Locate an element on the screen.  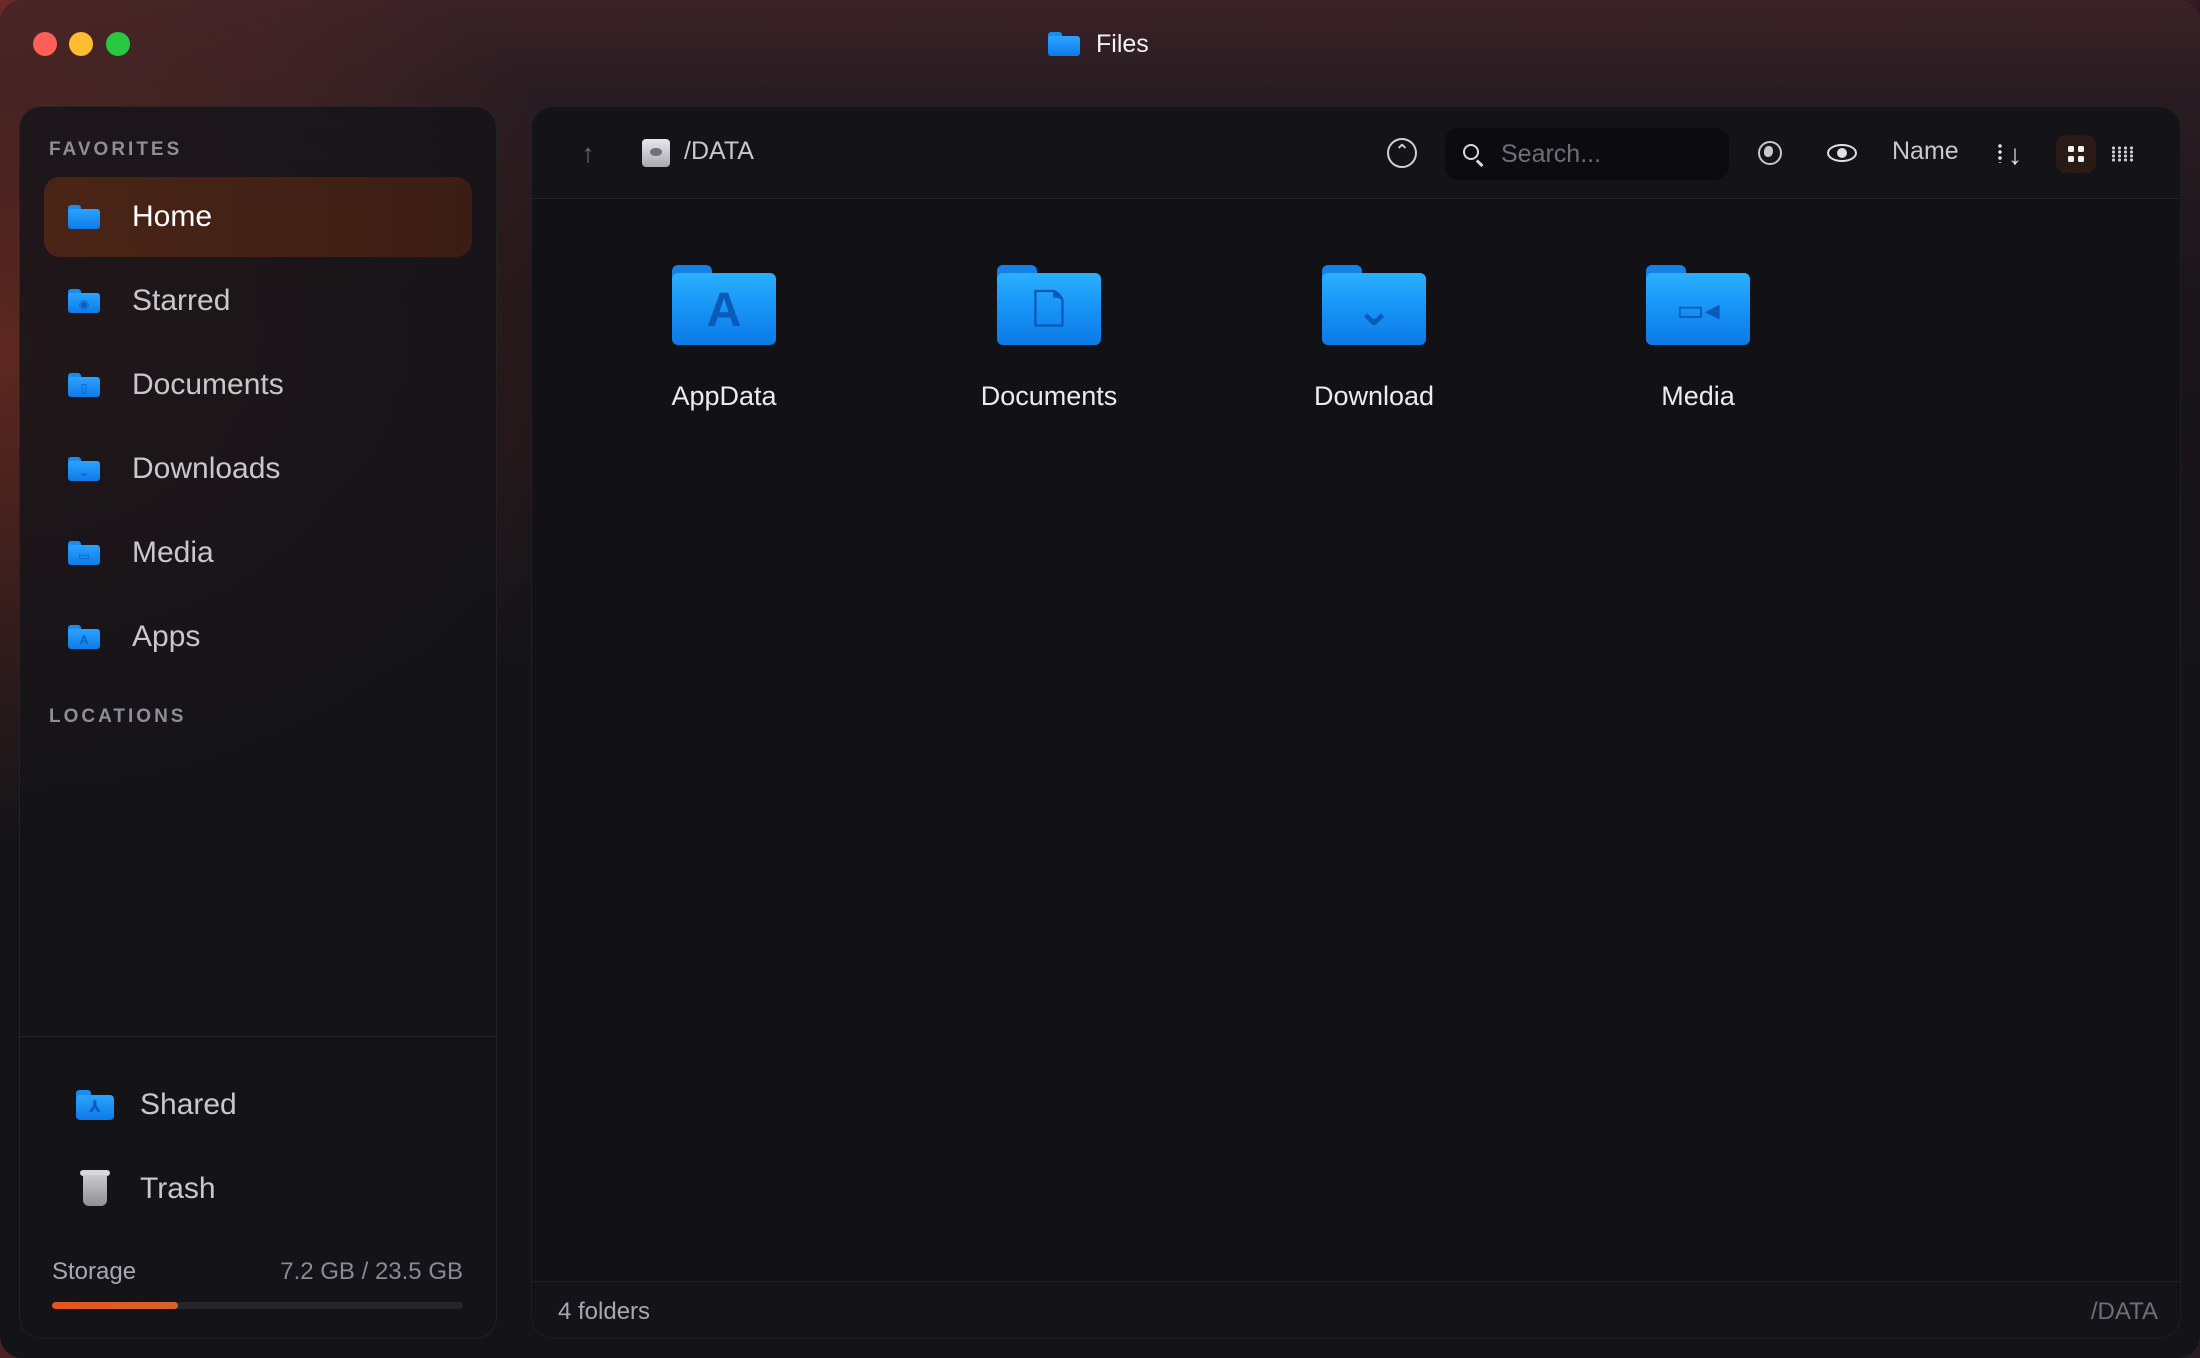
maximize-window-button is located at coordinates (118, 44).